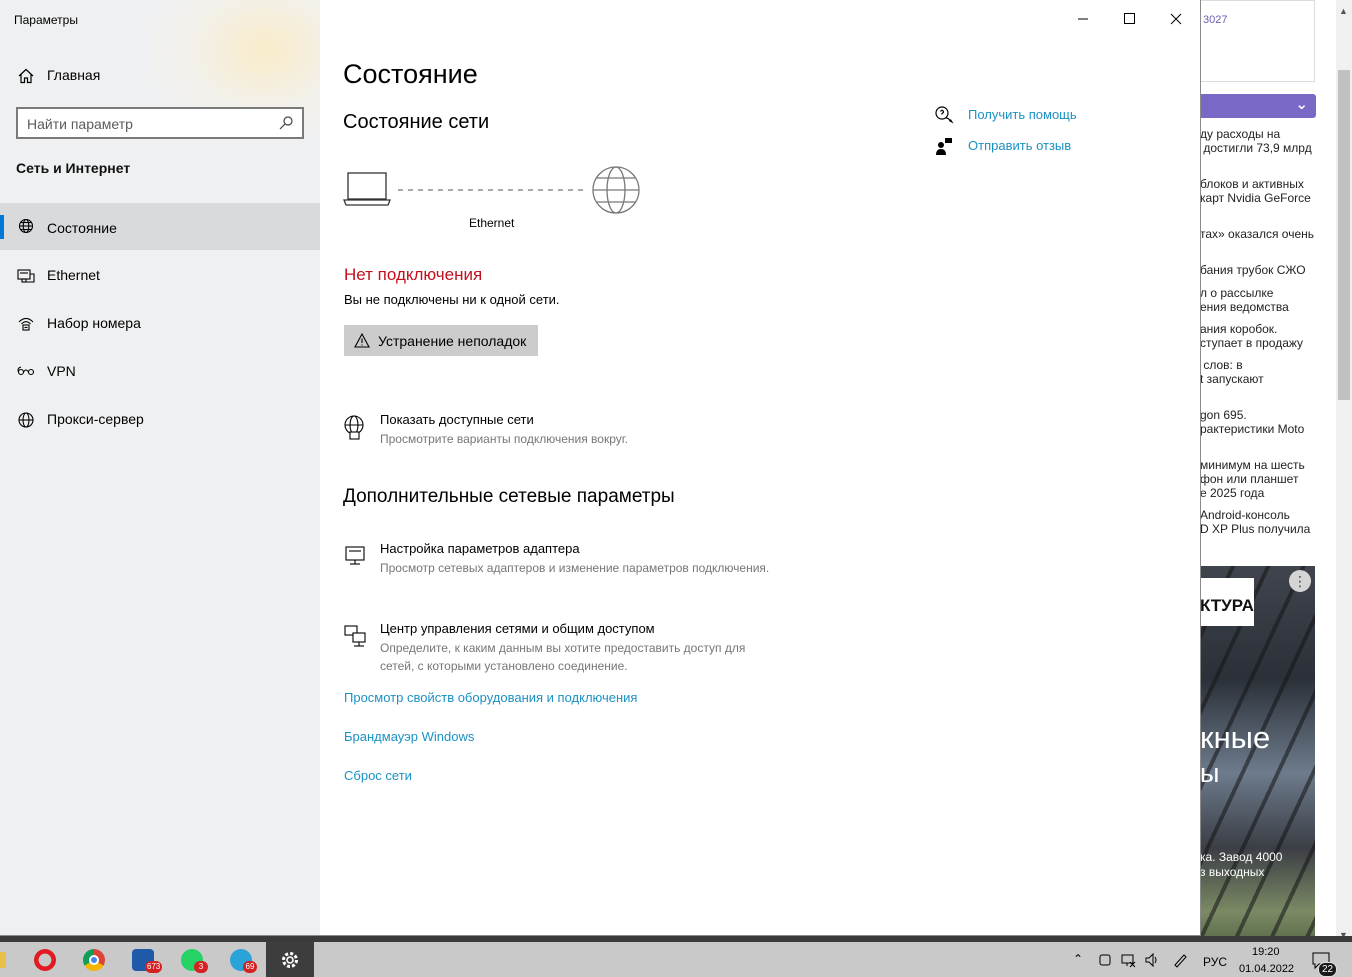  I want to click on chrome-icon, so click(94, 960).